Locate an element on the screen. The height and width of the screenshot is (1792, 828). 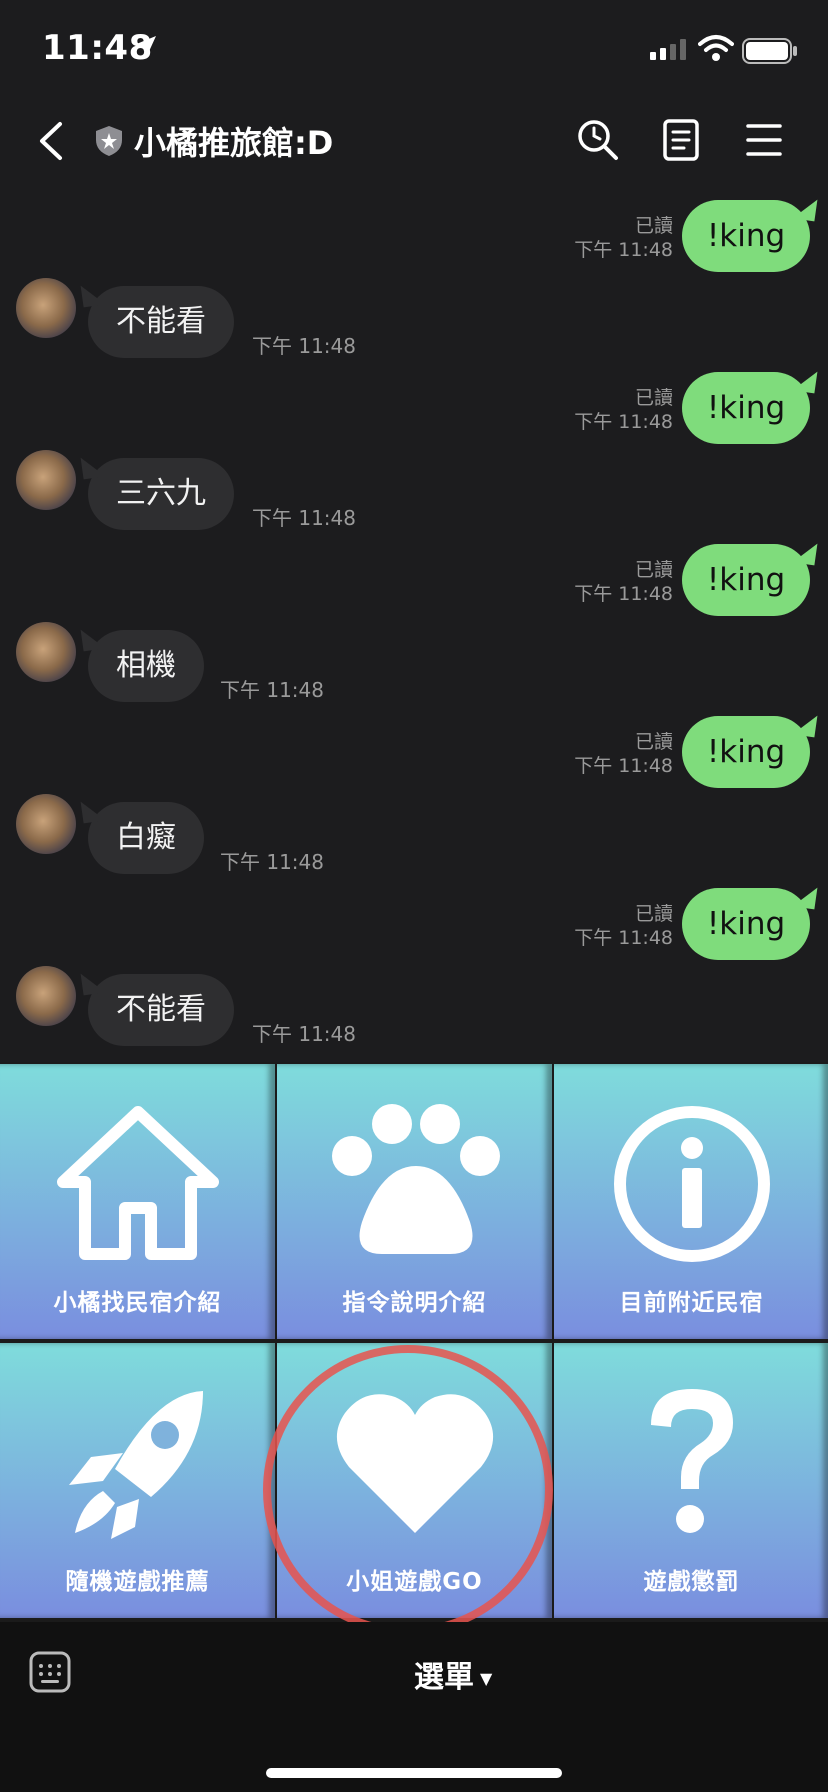
menu-tile-nearby: 目前附近民宿 is located at coordinates (691, 1201).